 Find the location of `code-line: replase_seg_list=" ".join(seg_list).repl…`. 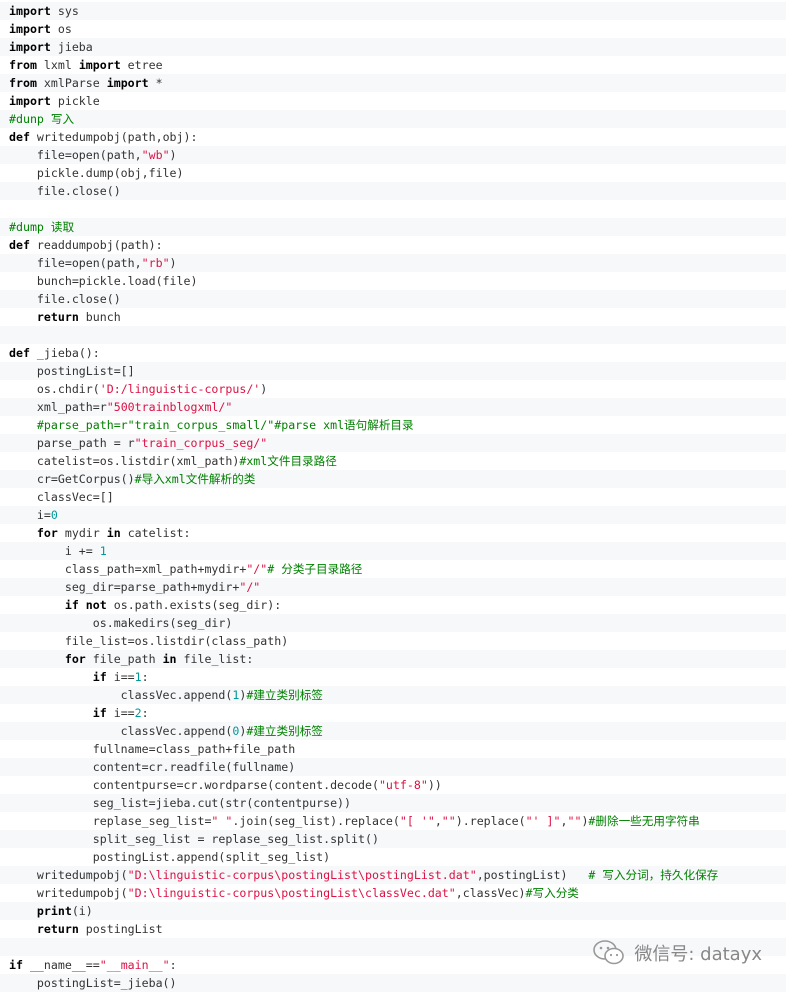

code-line: replase_seg_list=" ".join(seg_list).repl… is located at coordinates (393, 821).